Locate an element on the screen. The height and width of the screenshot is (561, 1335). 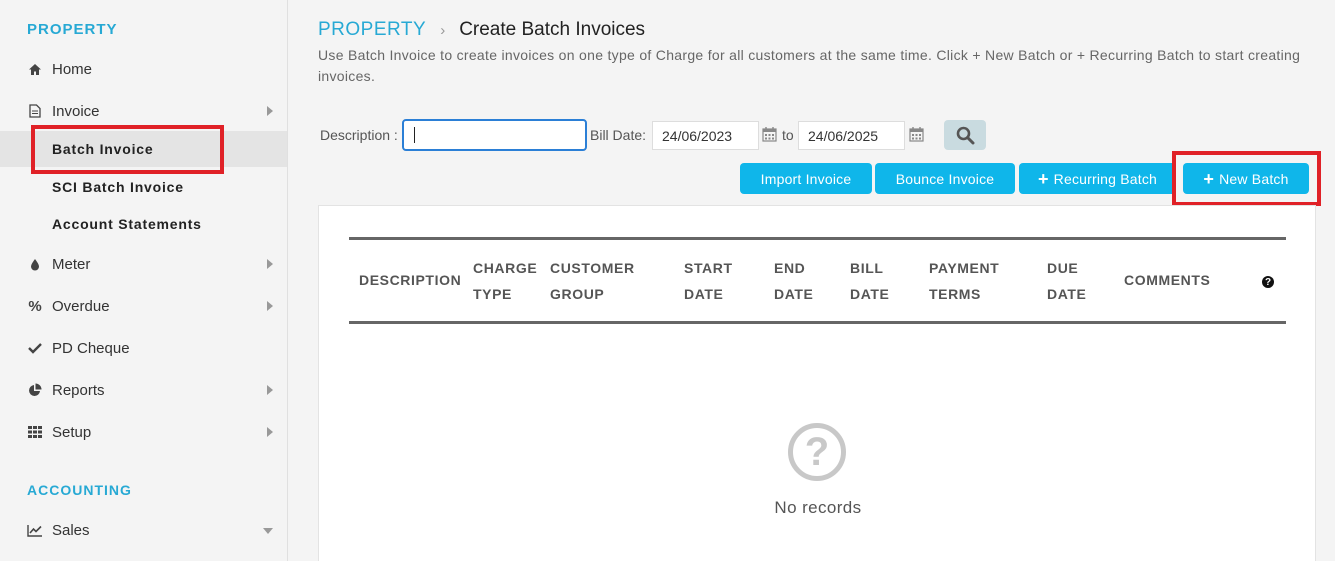
no-records-question-icon: ? is located at coordinates (817, 452).